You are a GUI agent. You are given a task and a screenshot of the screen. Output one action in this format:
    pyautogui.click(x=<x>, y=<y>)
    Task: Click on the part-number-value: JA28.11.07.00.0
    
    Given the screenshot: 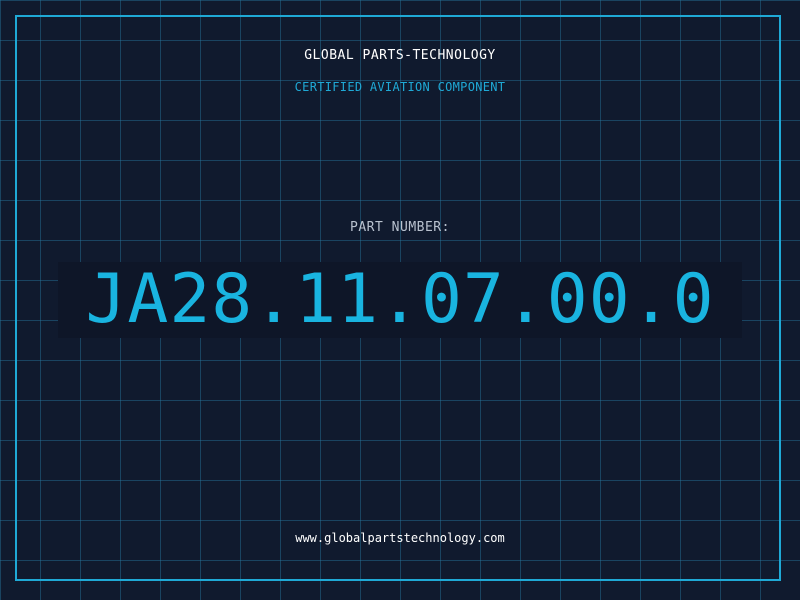 What is the action you would take?
    pyautogui.click(x=400, y=299)
    